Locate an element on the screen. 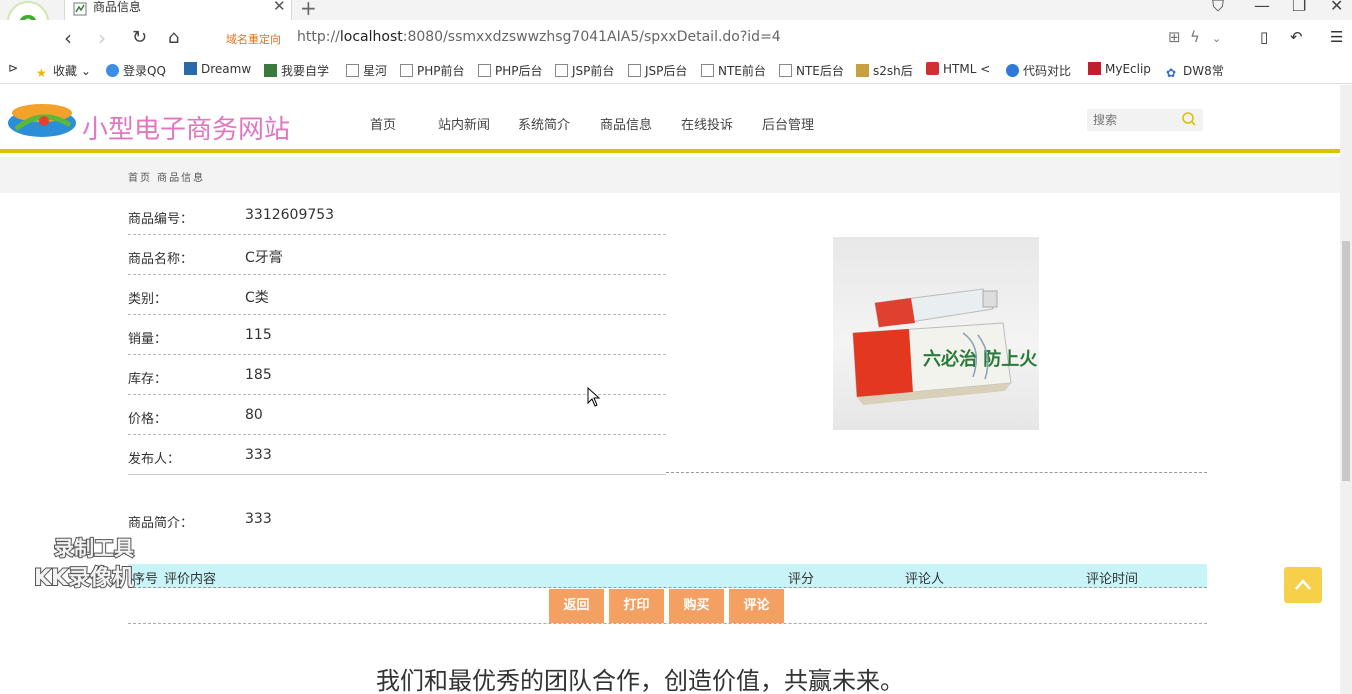  lightning-icon: ϟ is located at coordinates (1195, 37).